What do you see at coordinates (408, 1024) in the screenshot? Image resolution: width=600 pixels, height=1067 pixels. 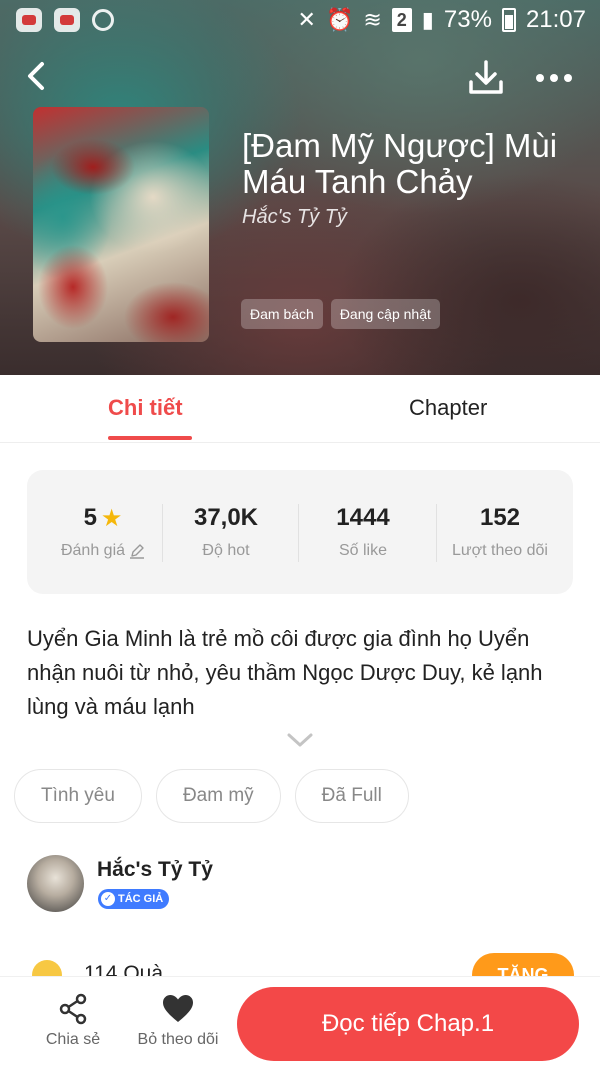 I see `continue-reading-button: Đọc tiếp Chap.1` at bounding box center [408, 1024].